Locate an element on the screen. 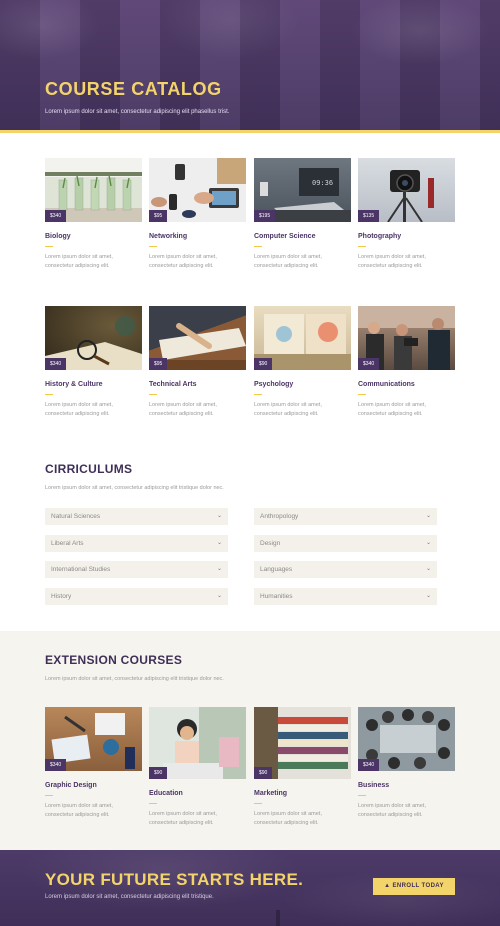  course-image-technical-arts: $95 is located at coordinates (197, 338).